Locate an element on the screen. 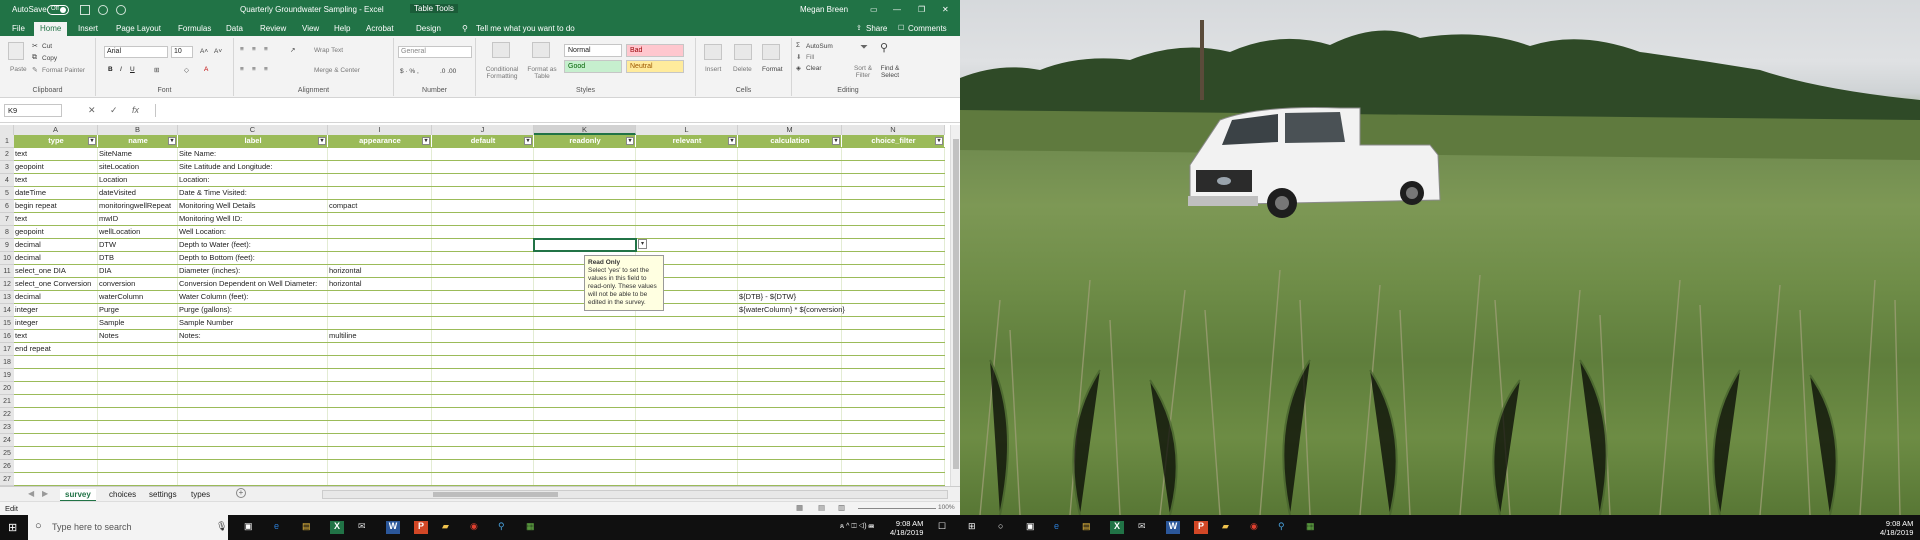 Image resolution: width=1920 pixels, height=540 pixels. tab-acrobat: Acrobat is located at coordinates (380, 28).